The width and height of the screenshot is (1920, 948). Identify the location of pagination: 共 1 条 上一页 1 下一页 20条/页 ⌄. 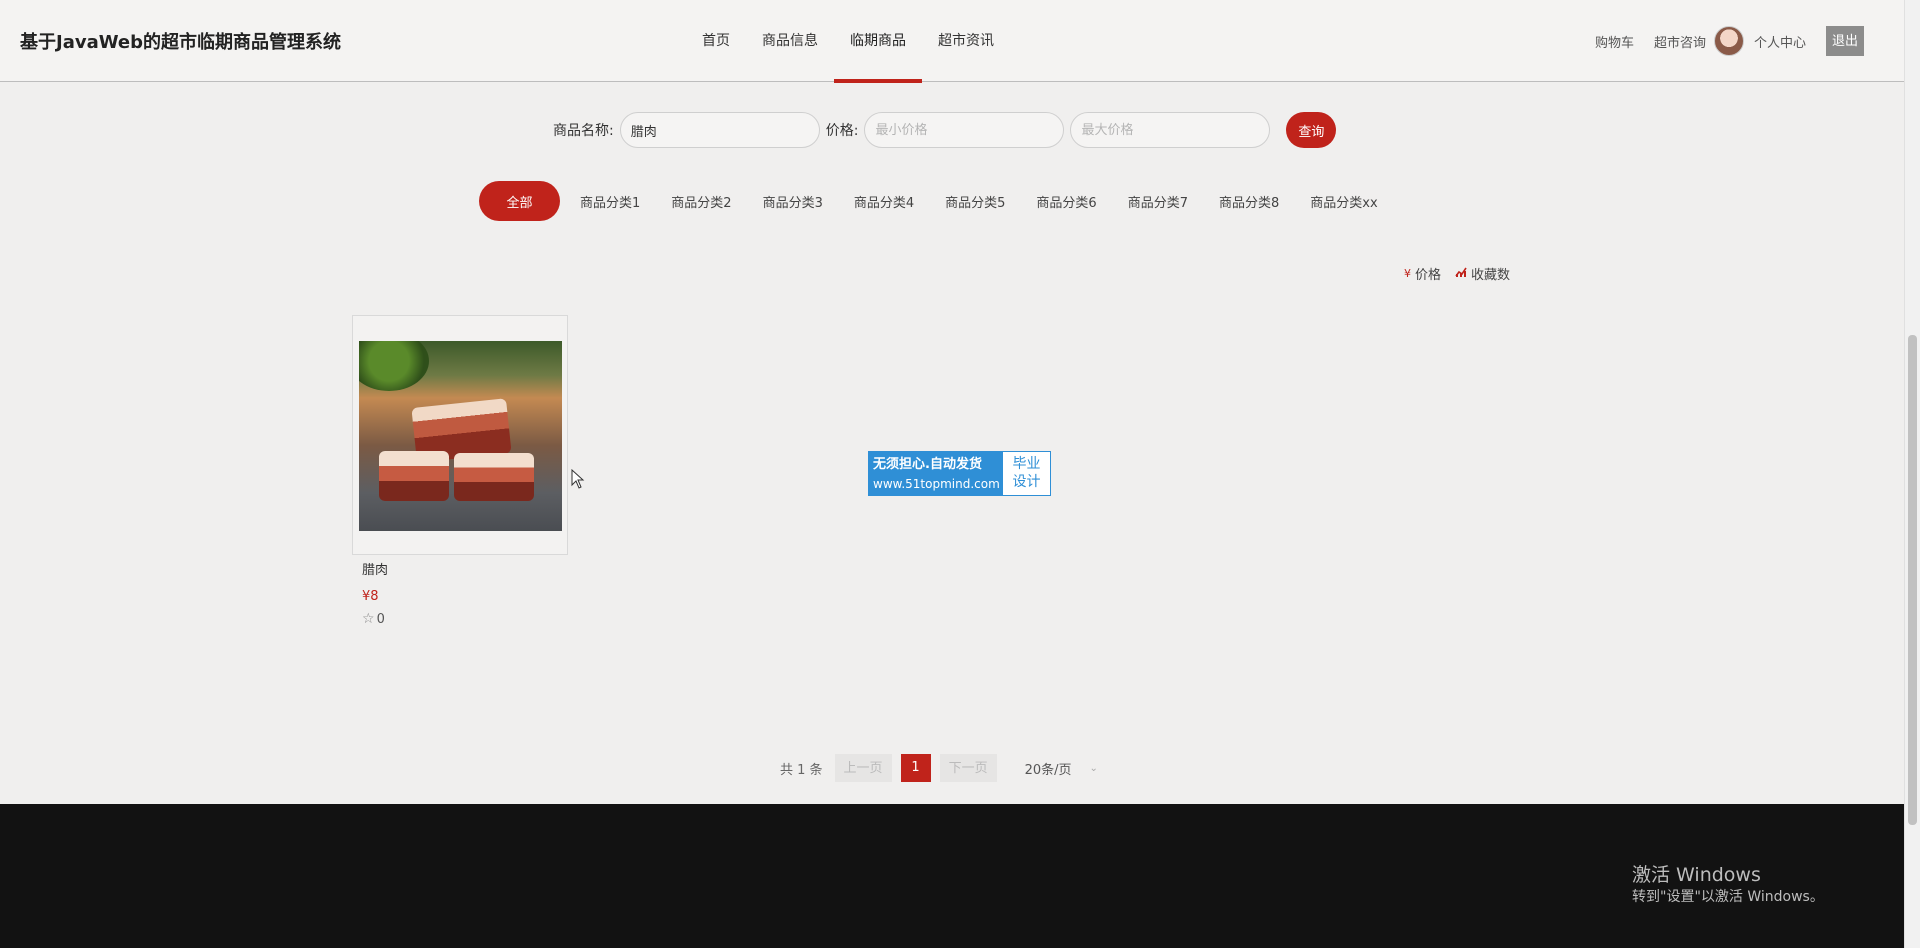
(939, 768).